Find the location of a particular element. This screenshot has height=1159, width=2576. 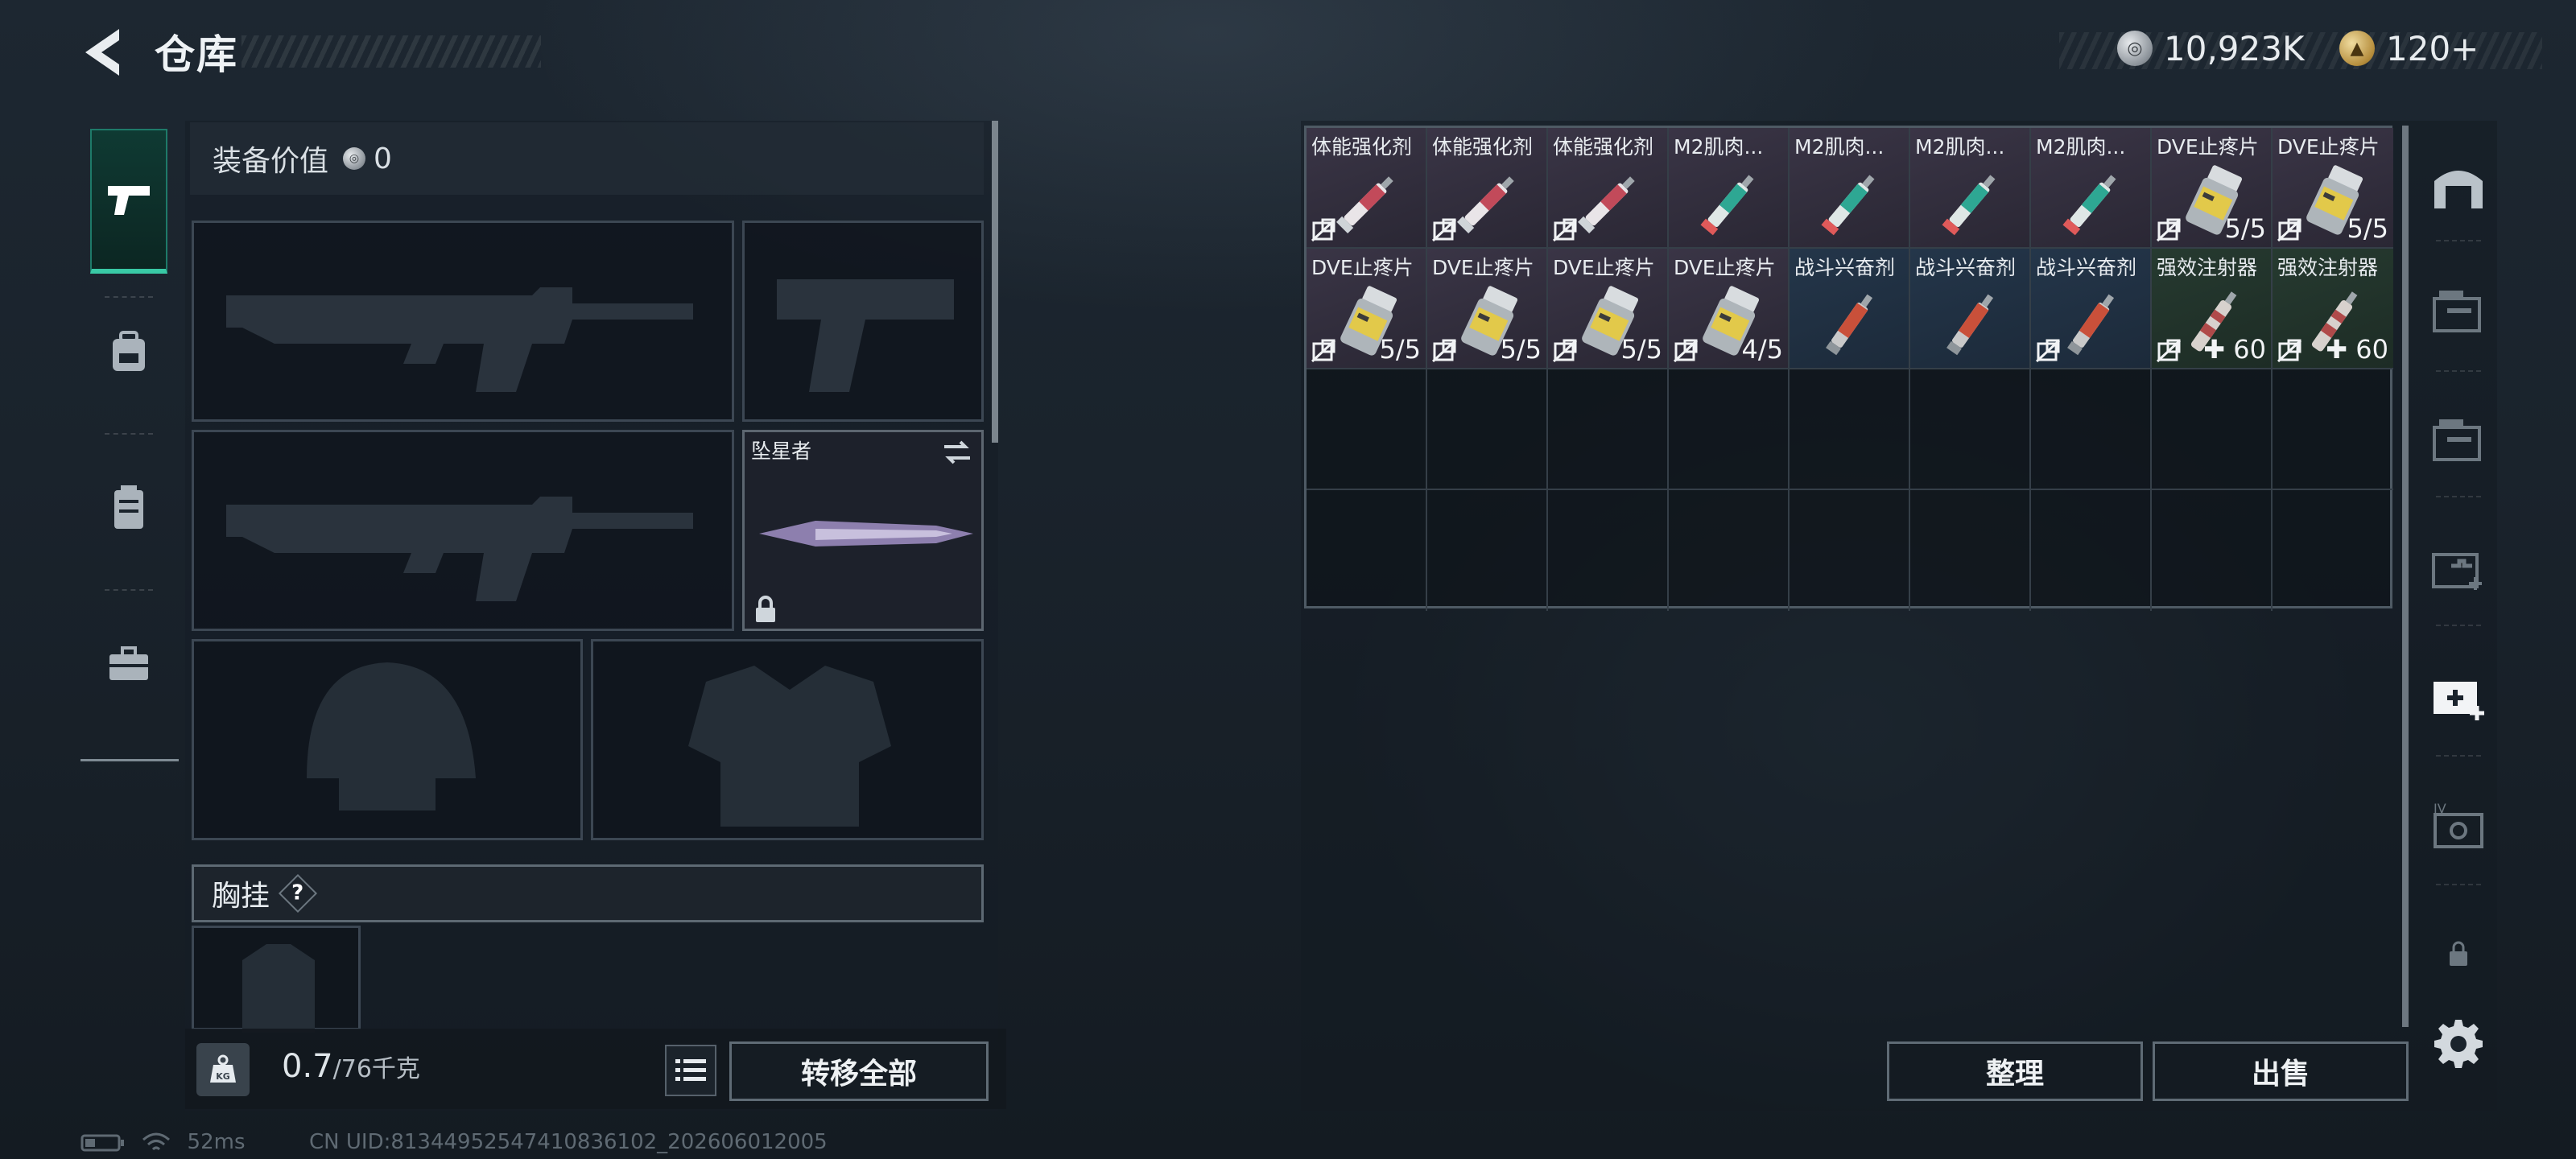

back-button is located at coordinates (103, 52).